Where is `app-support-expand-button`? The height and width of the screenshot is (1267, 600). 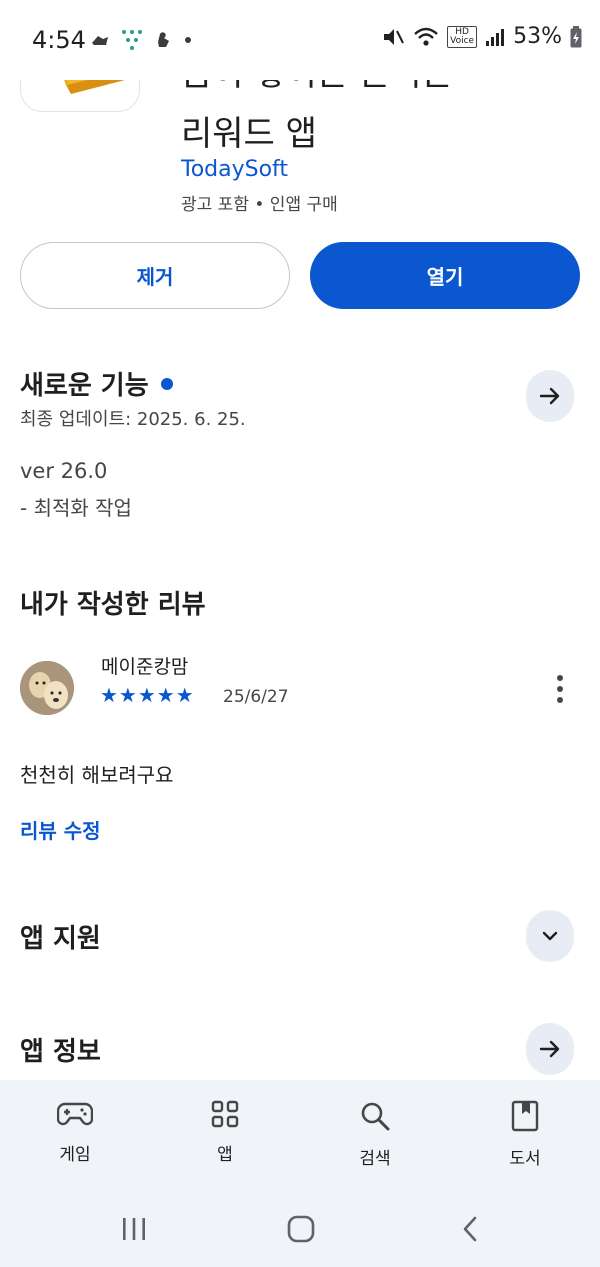 app-support-expand-button is located at coordinates (550, 936).